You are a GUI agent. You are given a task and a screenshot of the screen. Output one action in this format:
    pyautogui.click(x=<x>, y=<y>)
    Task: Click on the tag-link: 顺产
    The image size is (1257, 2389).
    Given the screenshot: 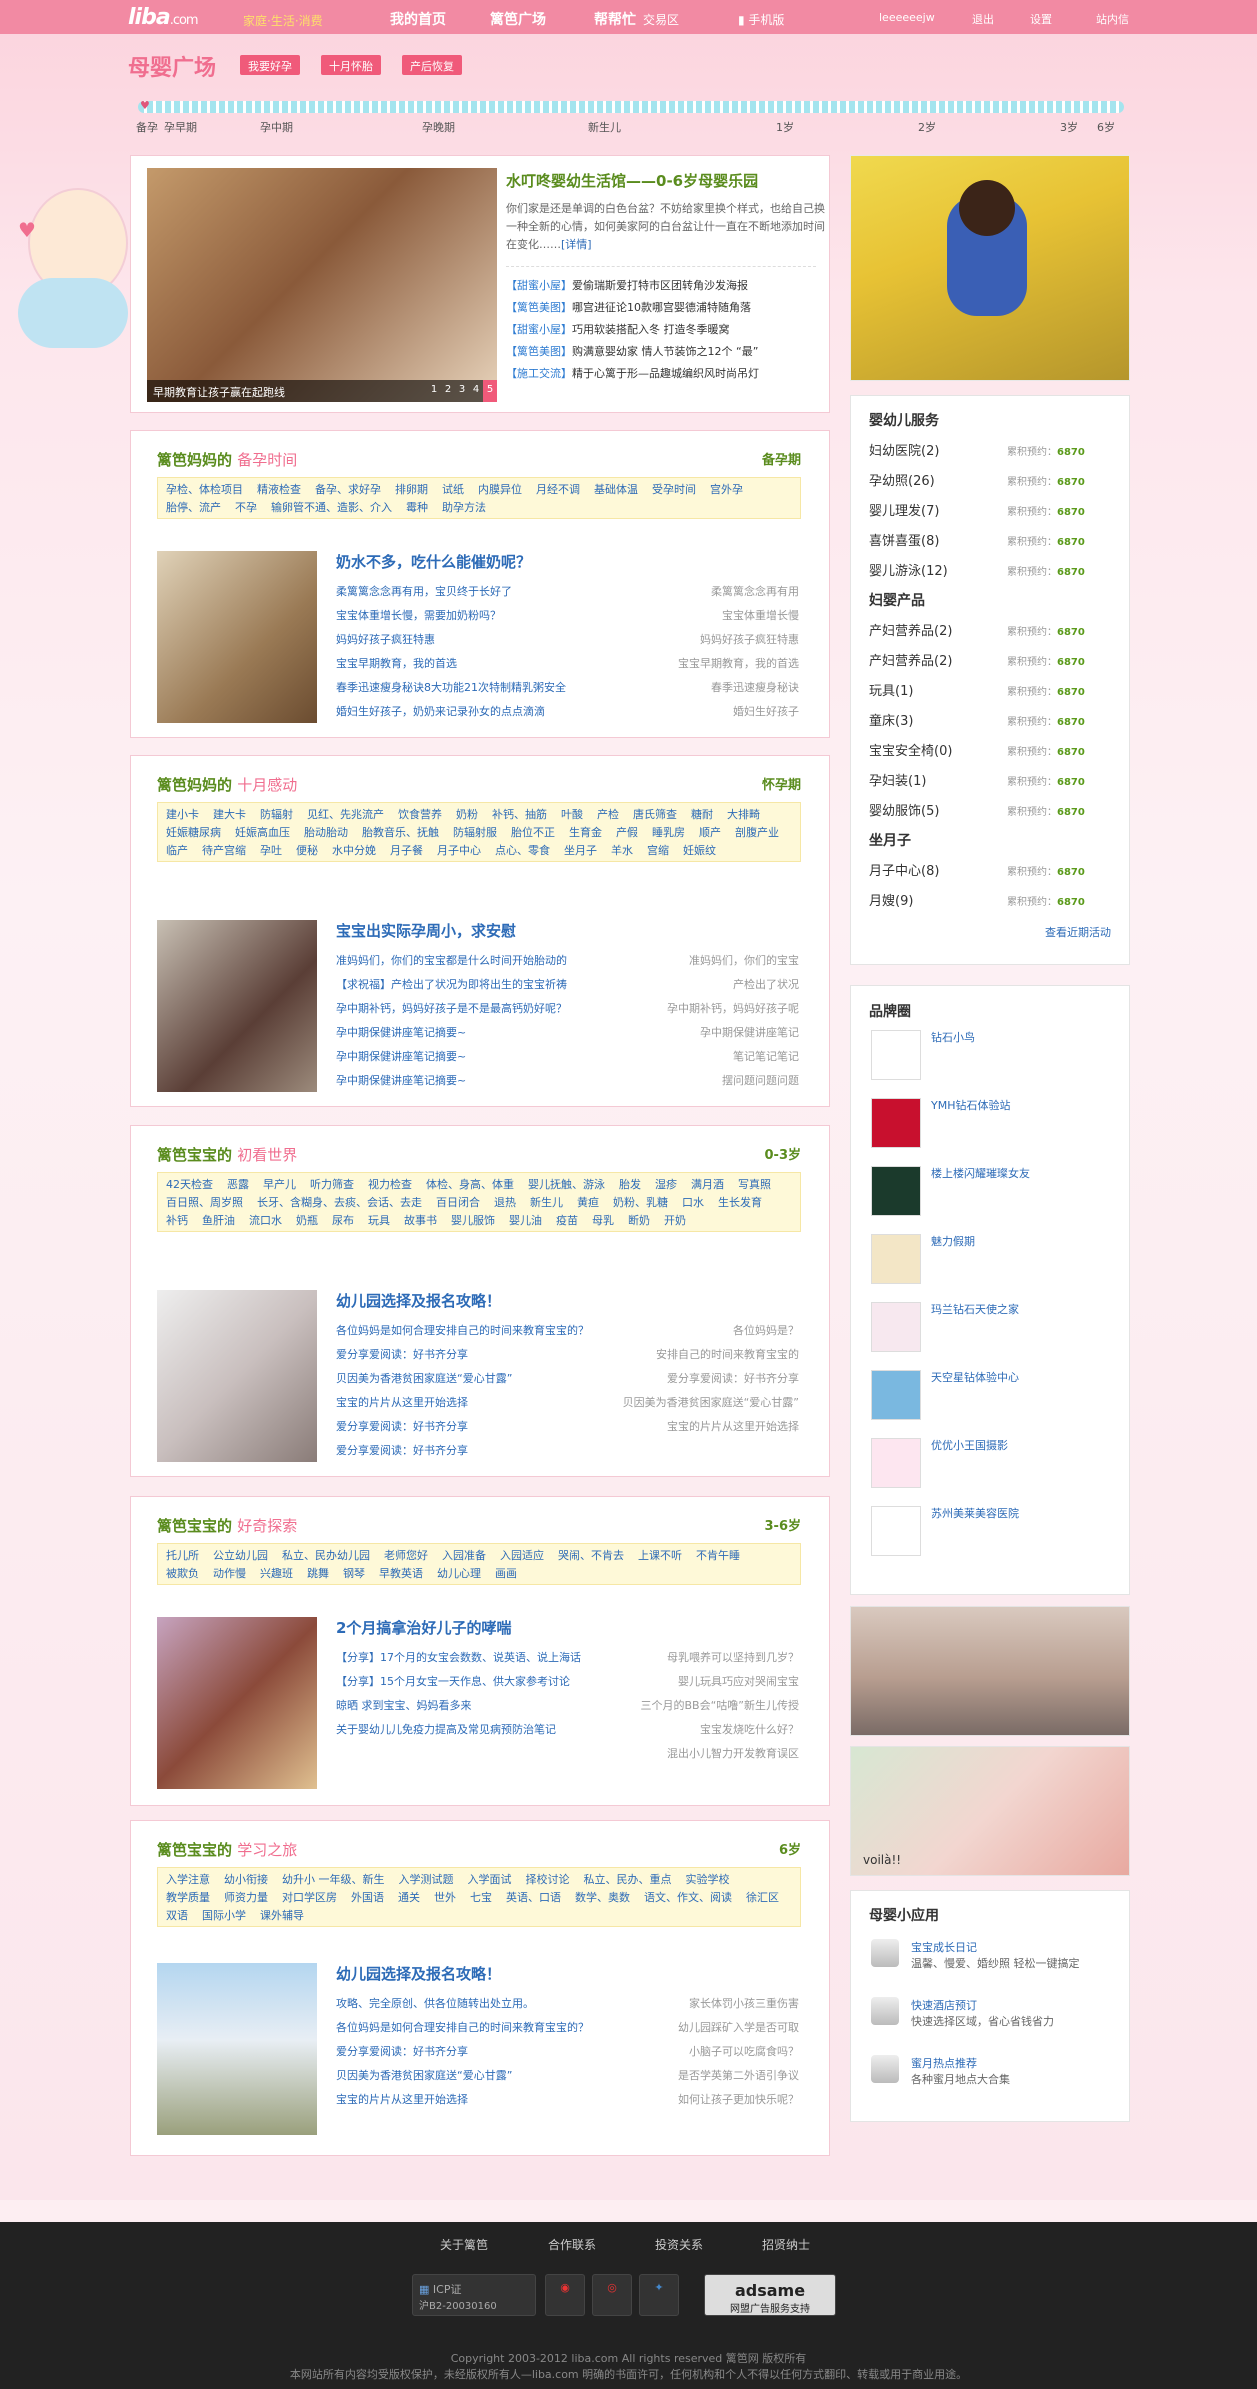 What is the action you would take?
    pyautogui.click(x=710, y=832)
    